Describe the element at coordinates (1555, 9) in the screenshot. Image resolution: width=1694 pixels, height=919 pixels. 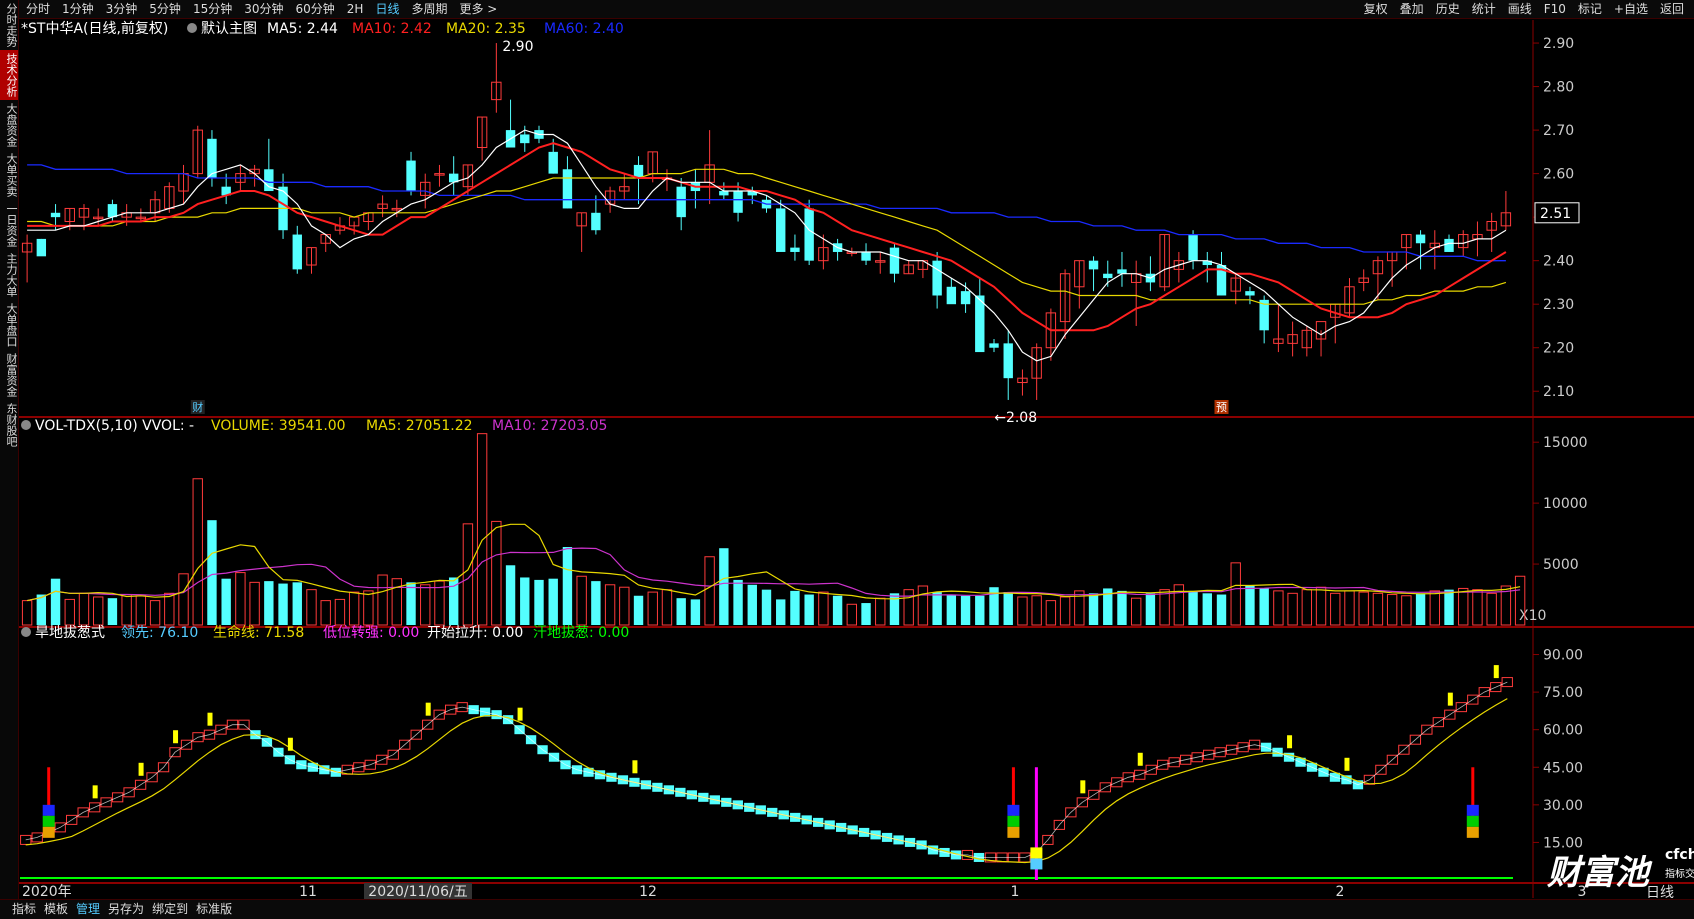
I see `toolbar-button: F10` at that location.